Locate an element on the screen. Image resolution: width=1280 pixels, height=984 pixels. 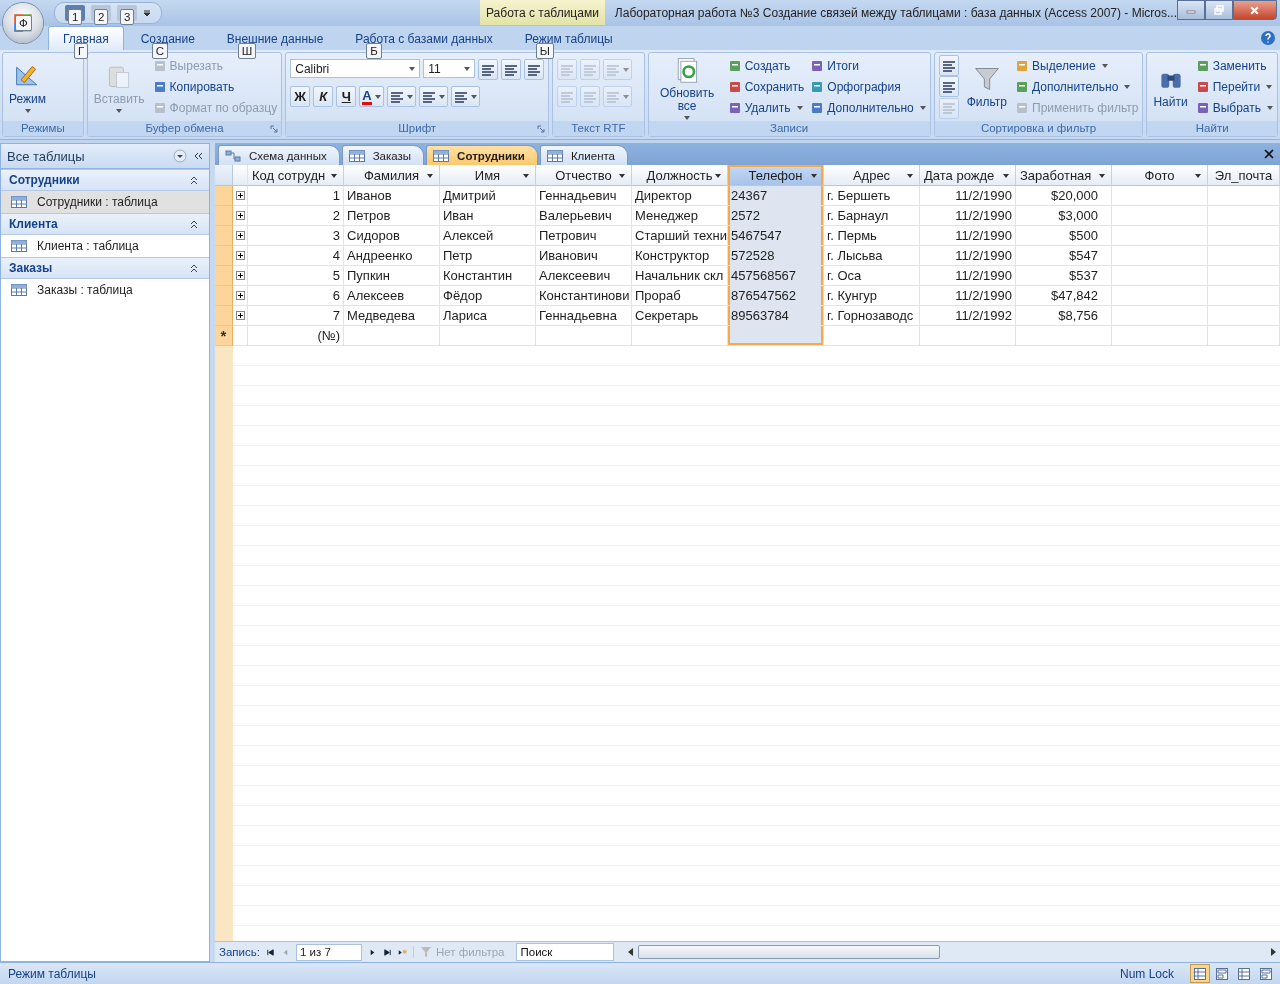
format-button: A is located at coordinates (371, 96).